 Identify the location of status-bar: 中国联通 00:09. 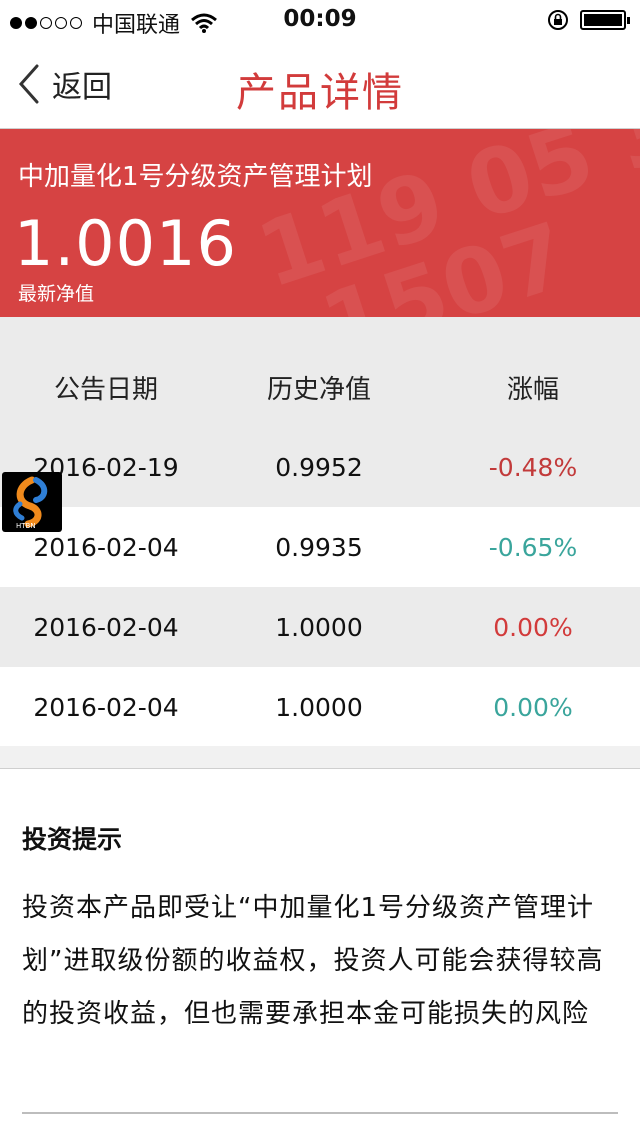
(320, 20).